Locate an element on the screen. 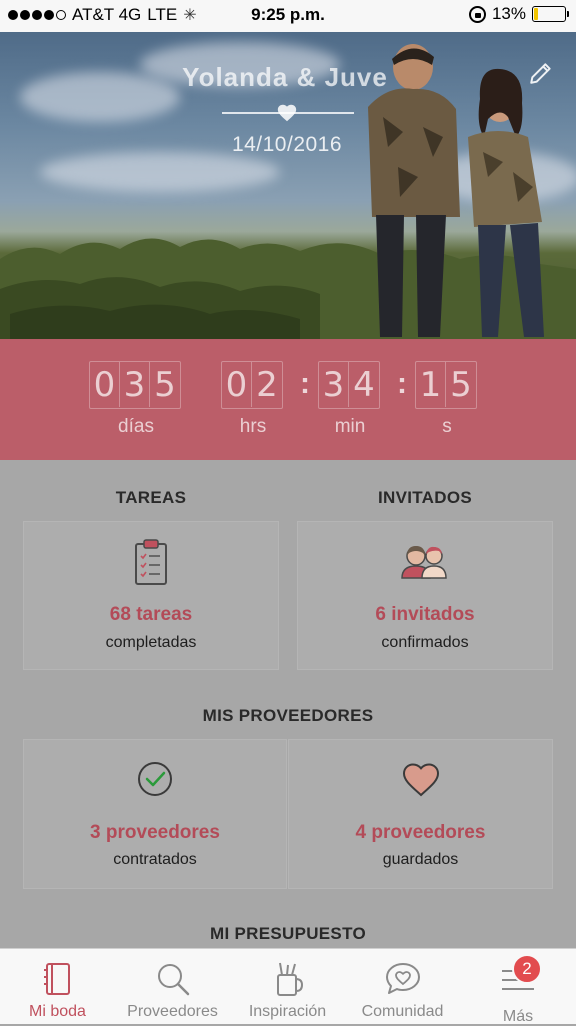 The image size is (576, 1026). seconds-label: s is located at coordinates (447, 426).